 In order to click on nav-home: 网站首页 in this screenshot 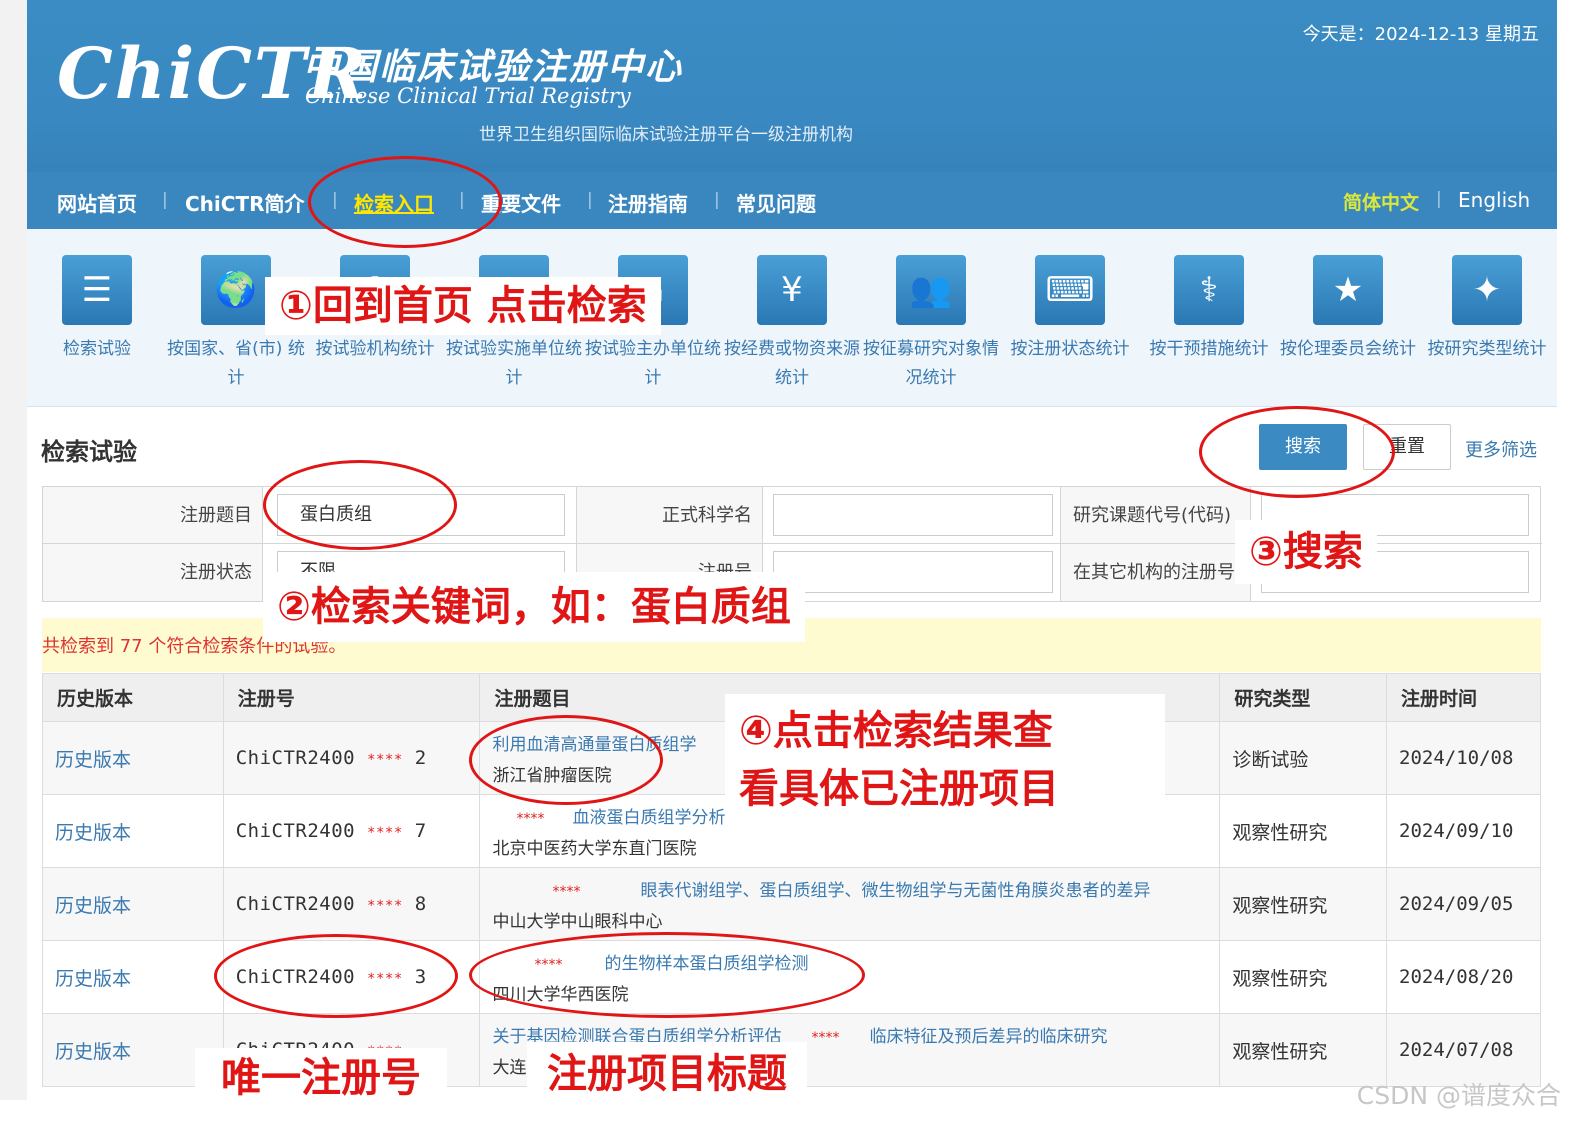, I will do `click(97, 202)`.